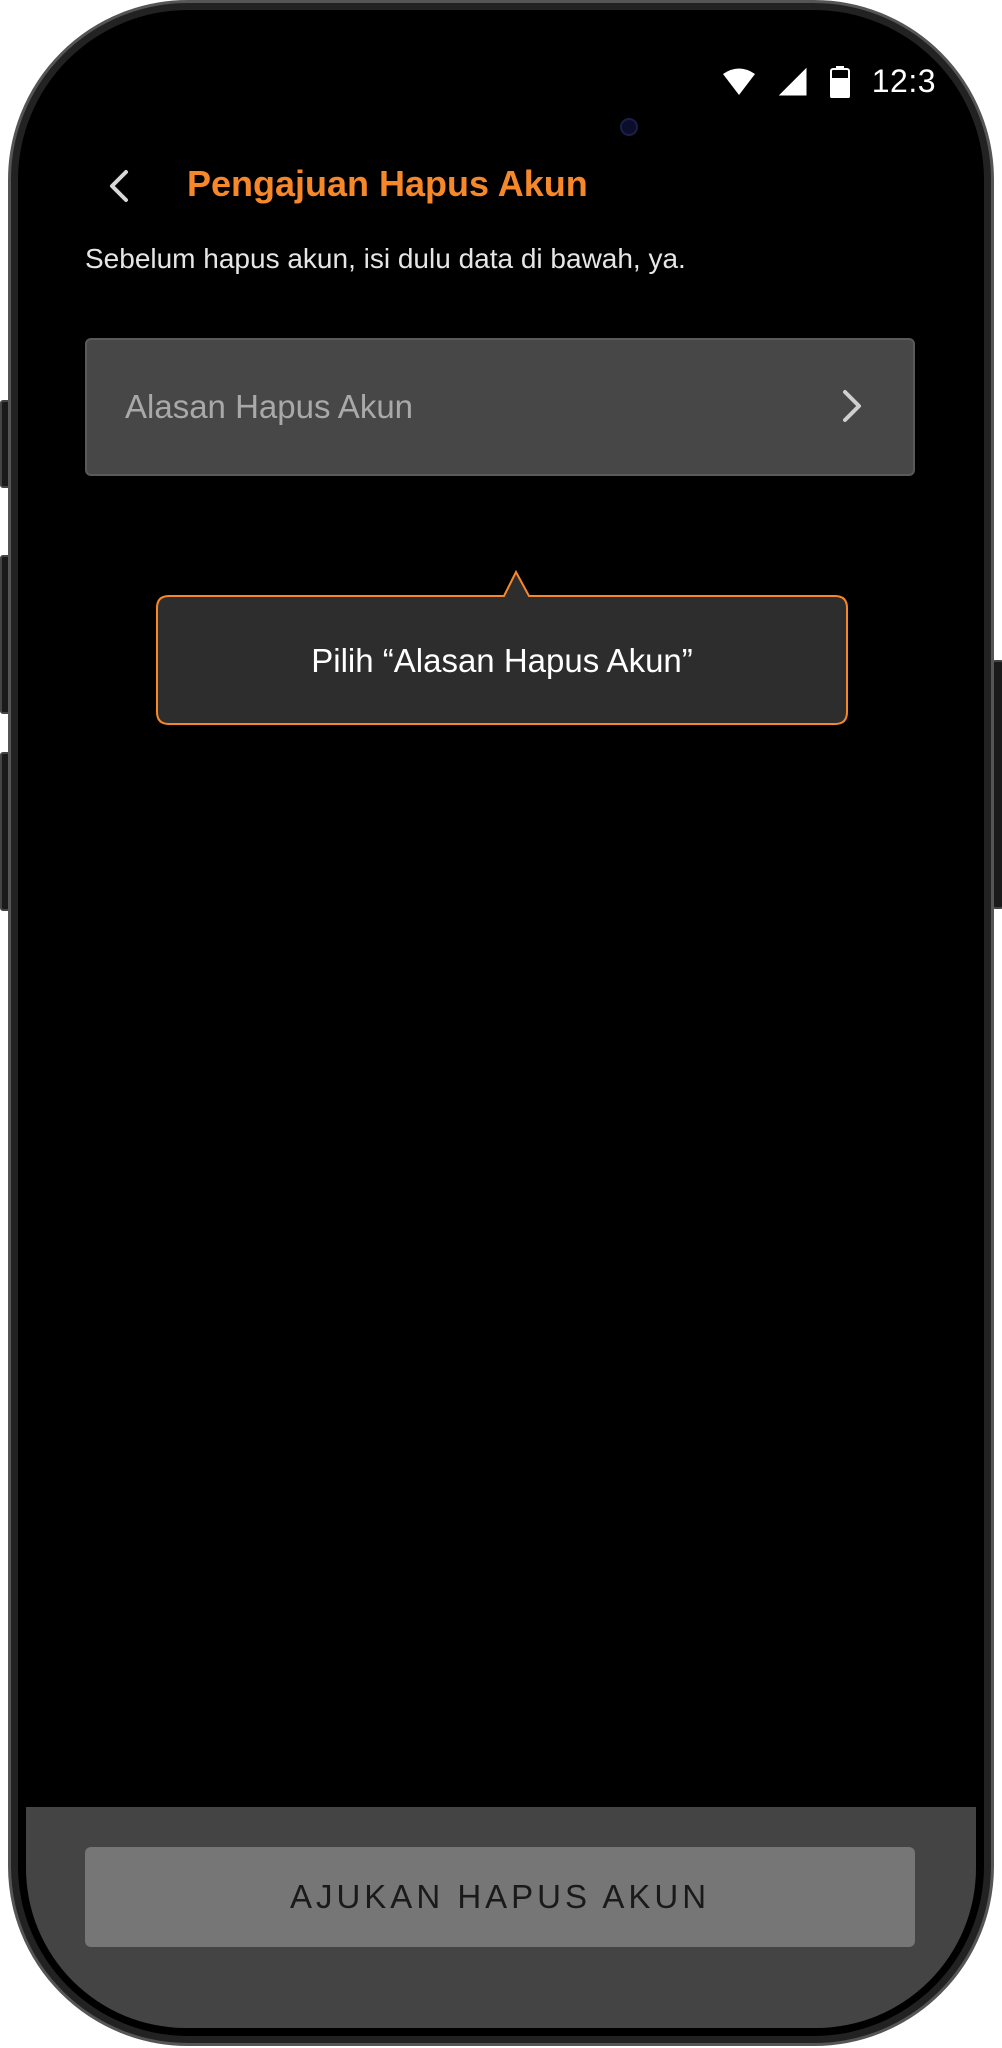  What do you see at coordinates (852, 408) in the screenshot?
I see `chevron-right-icon` at bounding box center [852, 408].